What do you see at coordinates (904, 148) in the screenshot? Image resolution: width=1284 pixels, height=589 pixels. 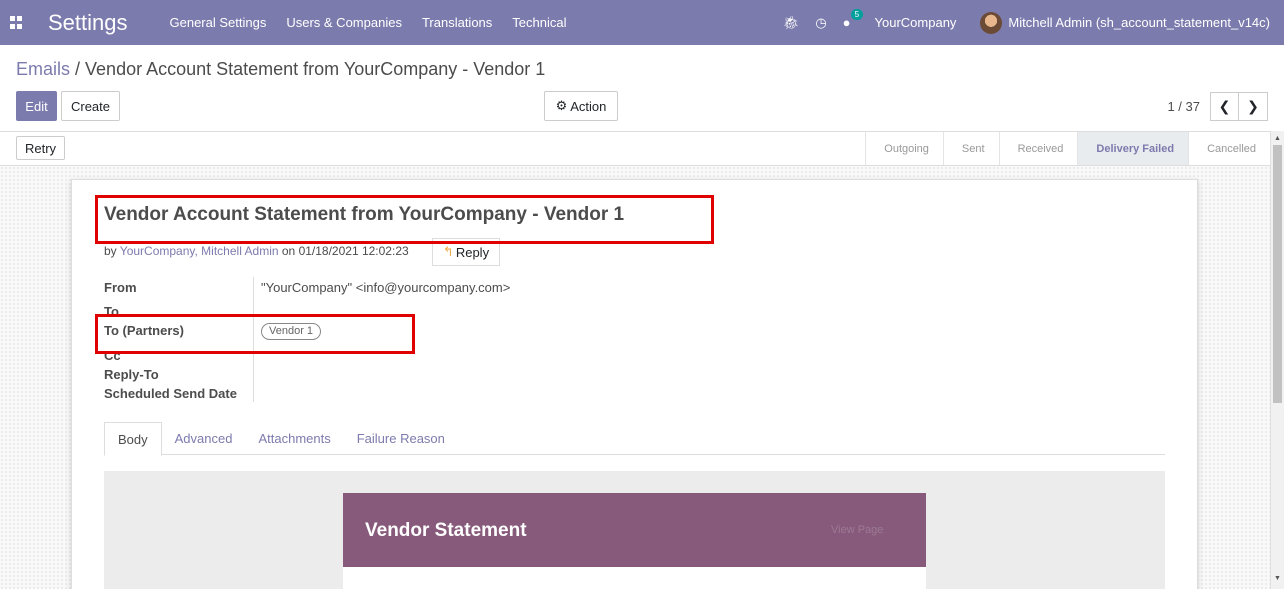 I see `stage-outgoing: Outgoing` at bounding box center [904, 148].